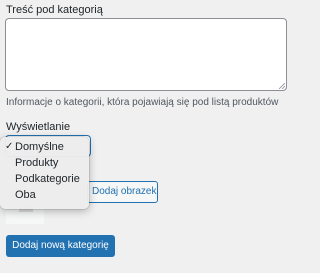 The width and height of the screenshot is (320, 273). Describe the element at coordinates (38, 127) in the screenshot. I see `display-type-label: Wyświetlanie` at that location.